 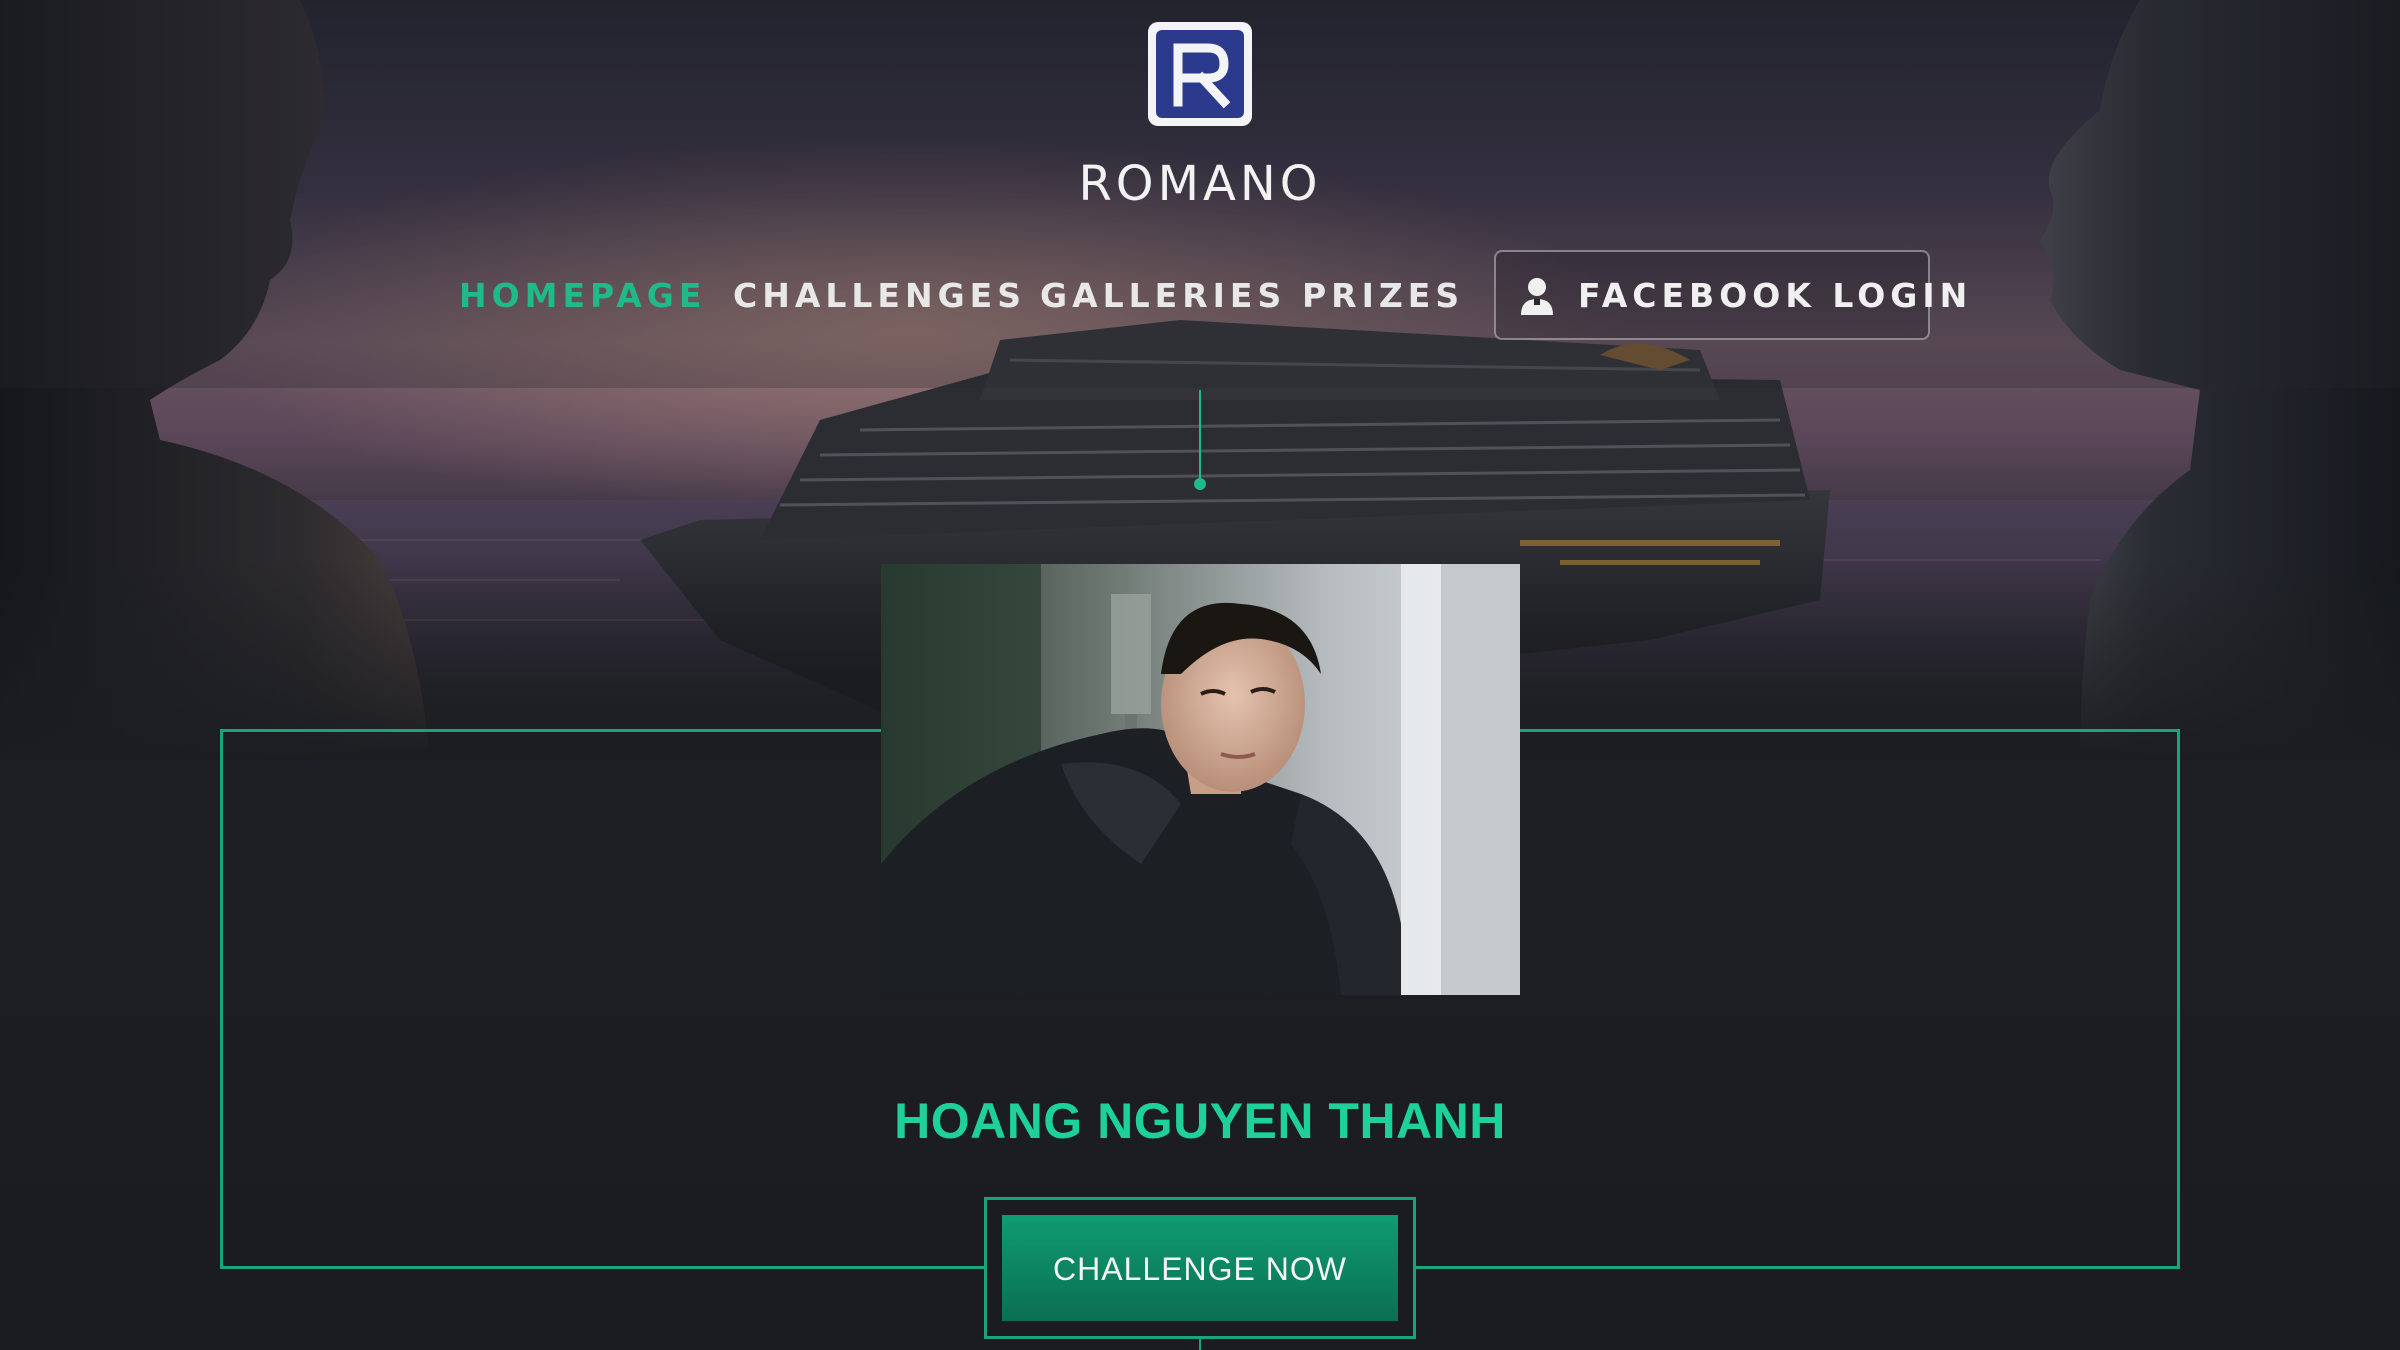 I want to click on challenge-now-button: CHALLENGE NOW, so click(x=1200, y=1268).